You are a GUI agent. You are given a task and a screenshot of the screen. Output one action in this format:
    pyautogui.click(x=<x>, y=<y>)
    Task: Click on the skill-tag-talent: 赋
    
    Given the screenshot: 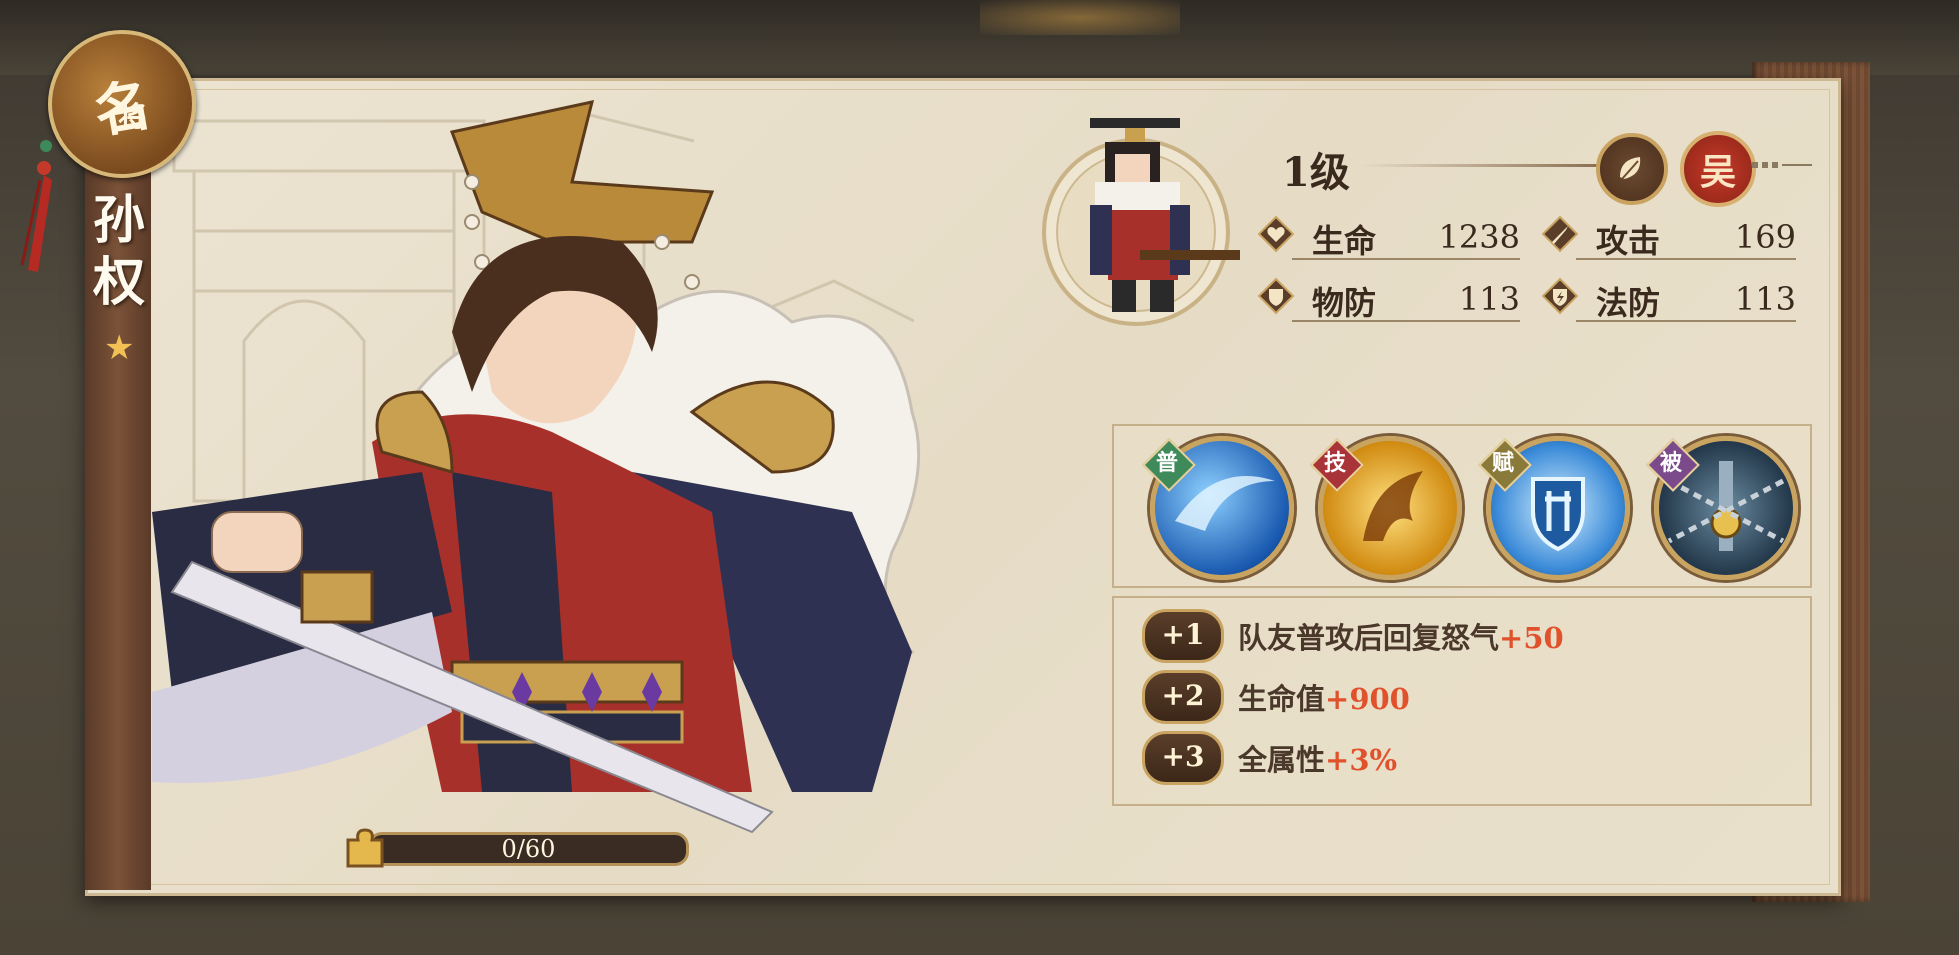 What is the action you would take?
    pyautogui.click(x=1502, y=463)
    